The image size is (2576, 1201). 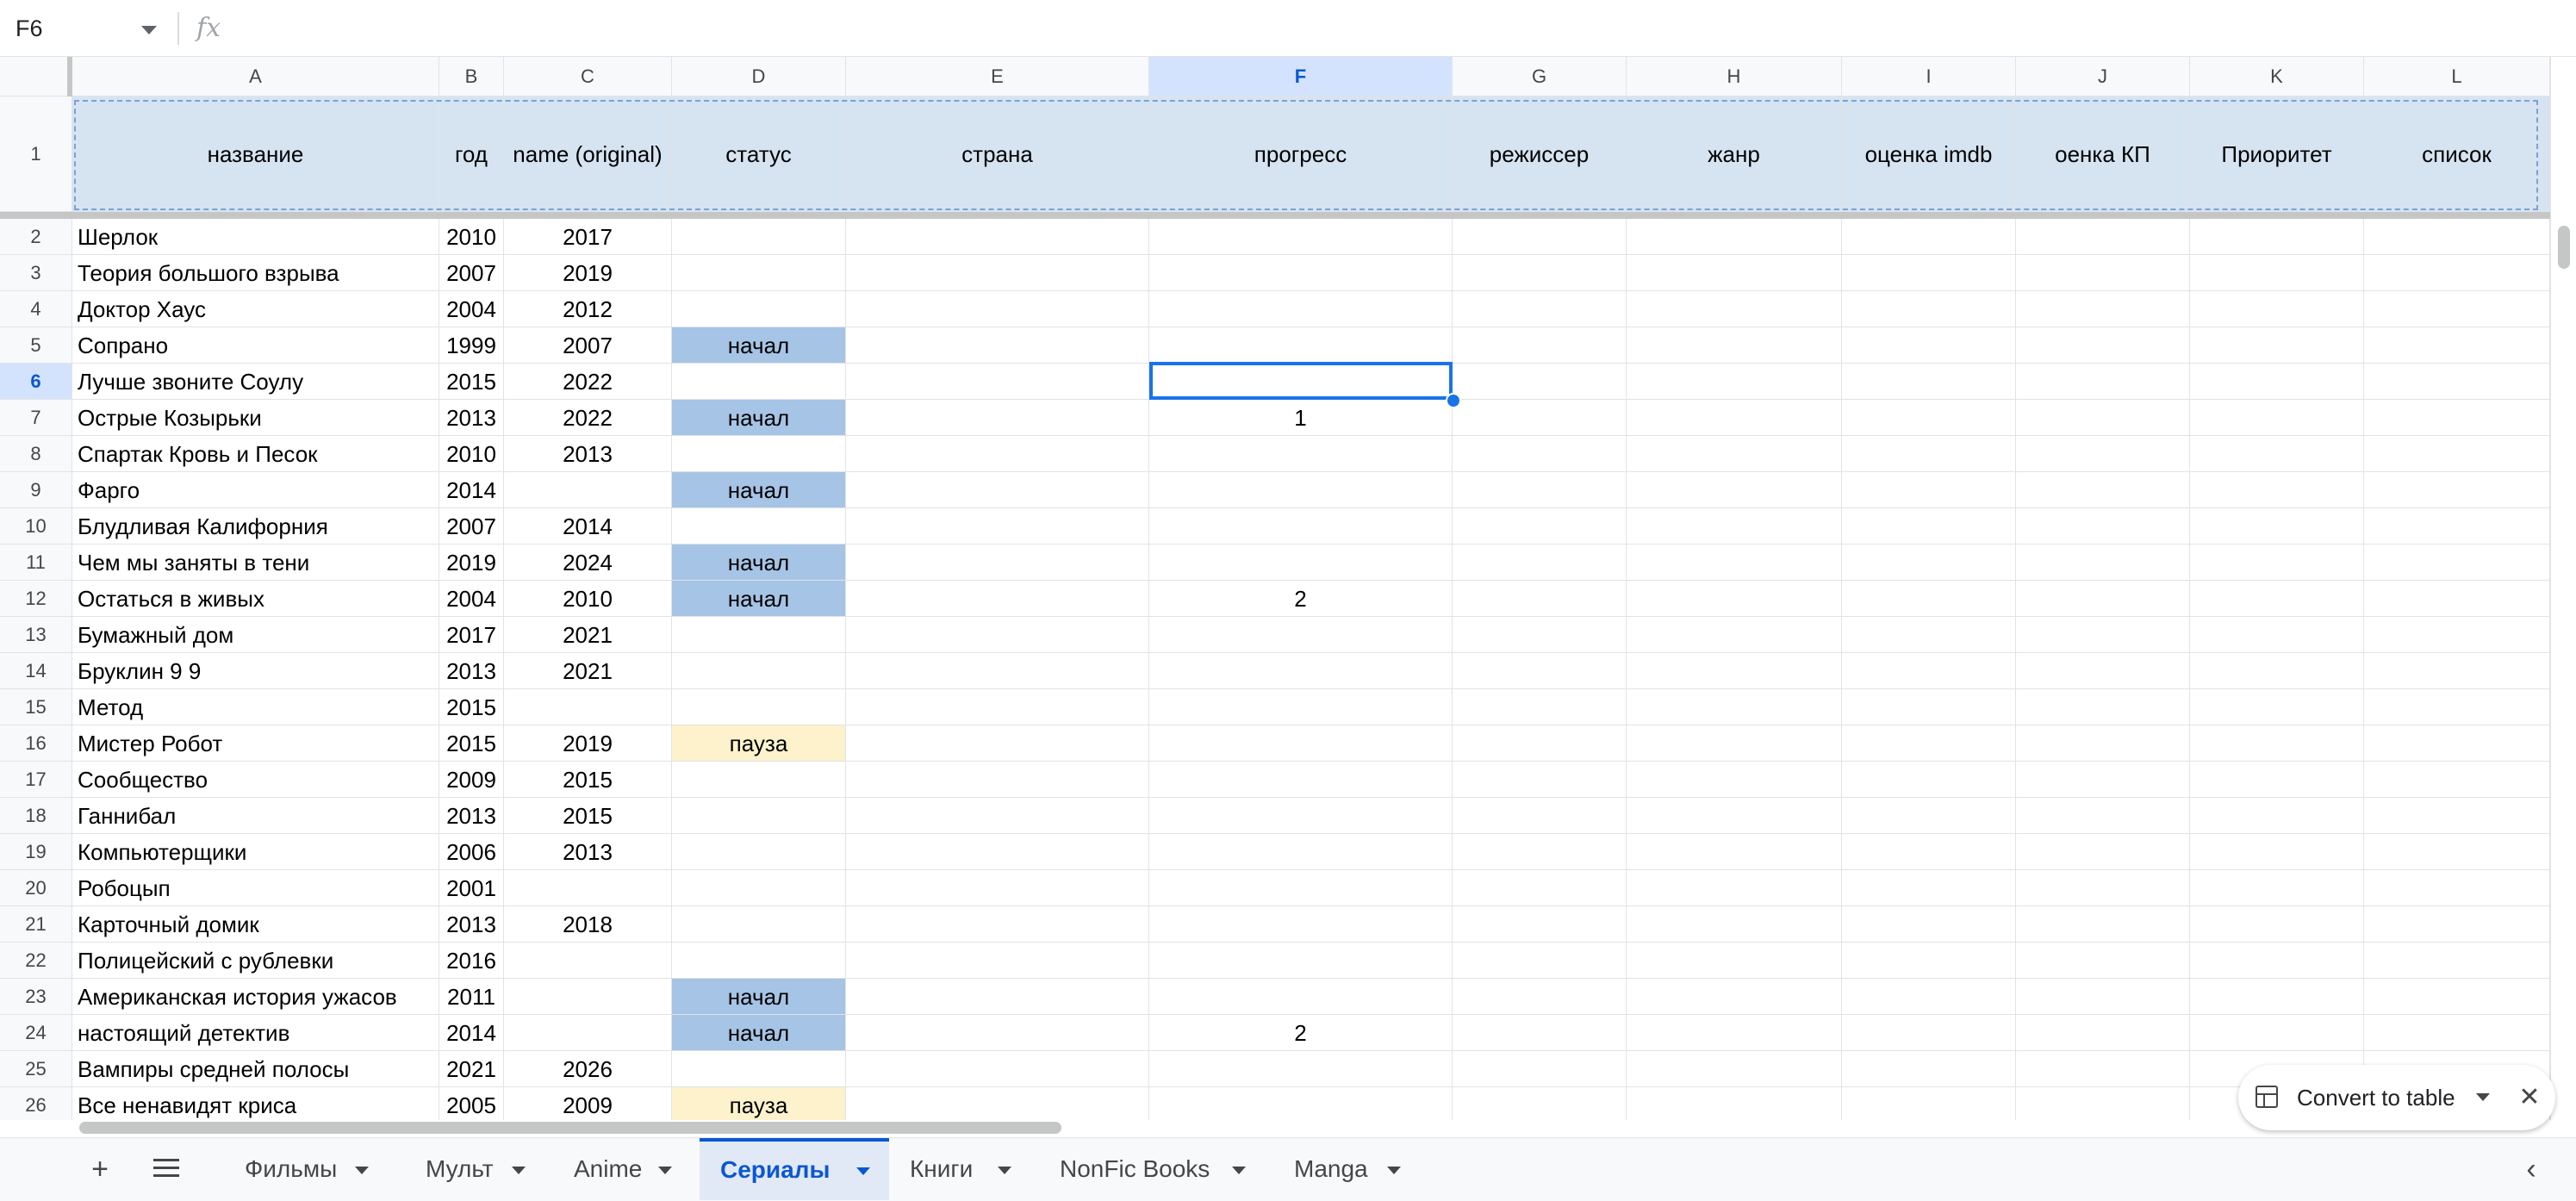 I want to click on original-year-cell: 2013, so click(x=588, y=852).